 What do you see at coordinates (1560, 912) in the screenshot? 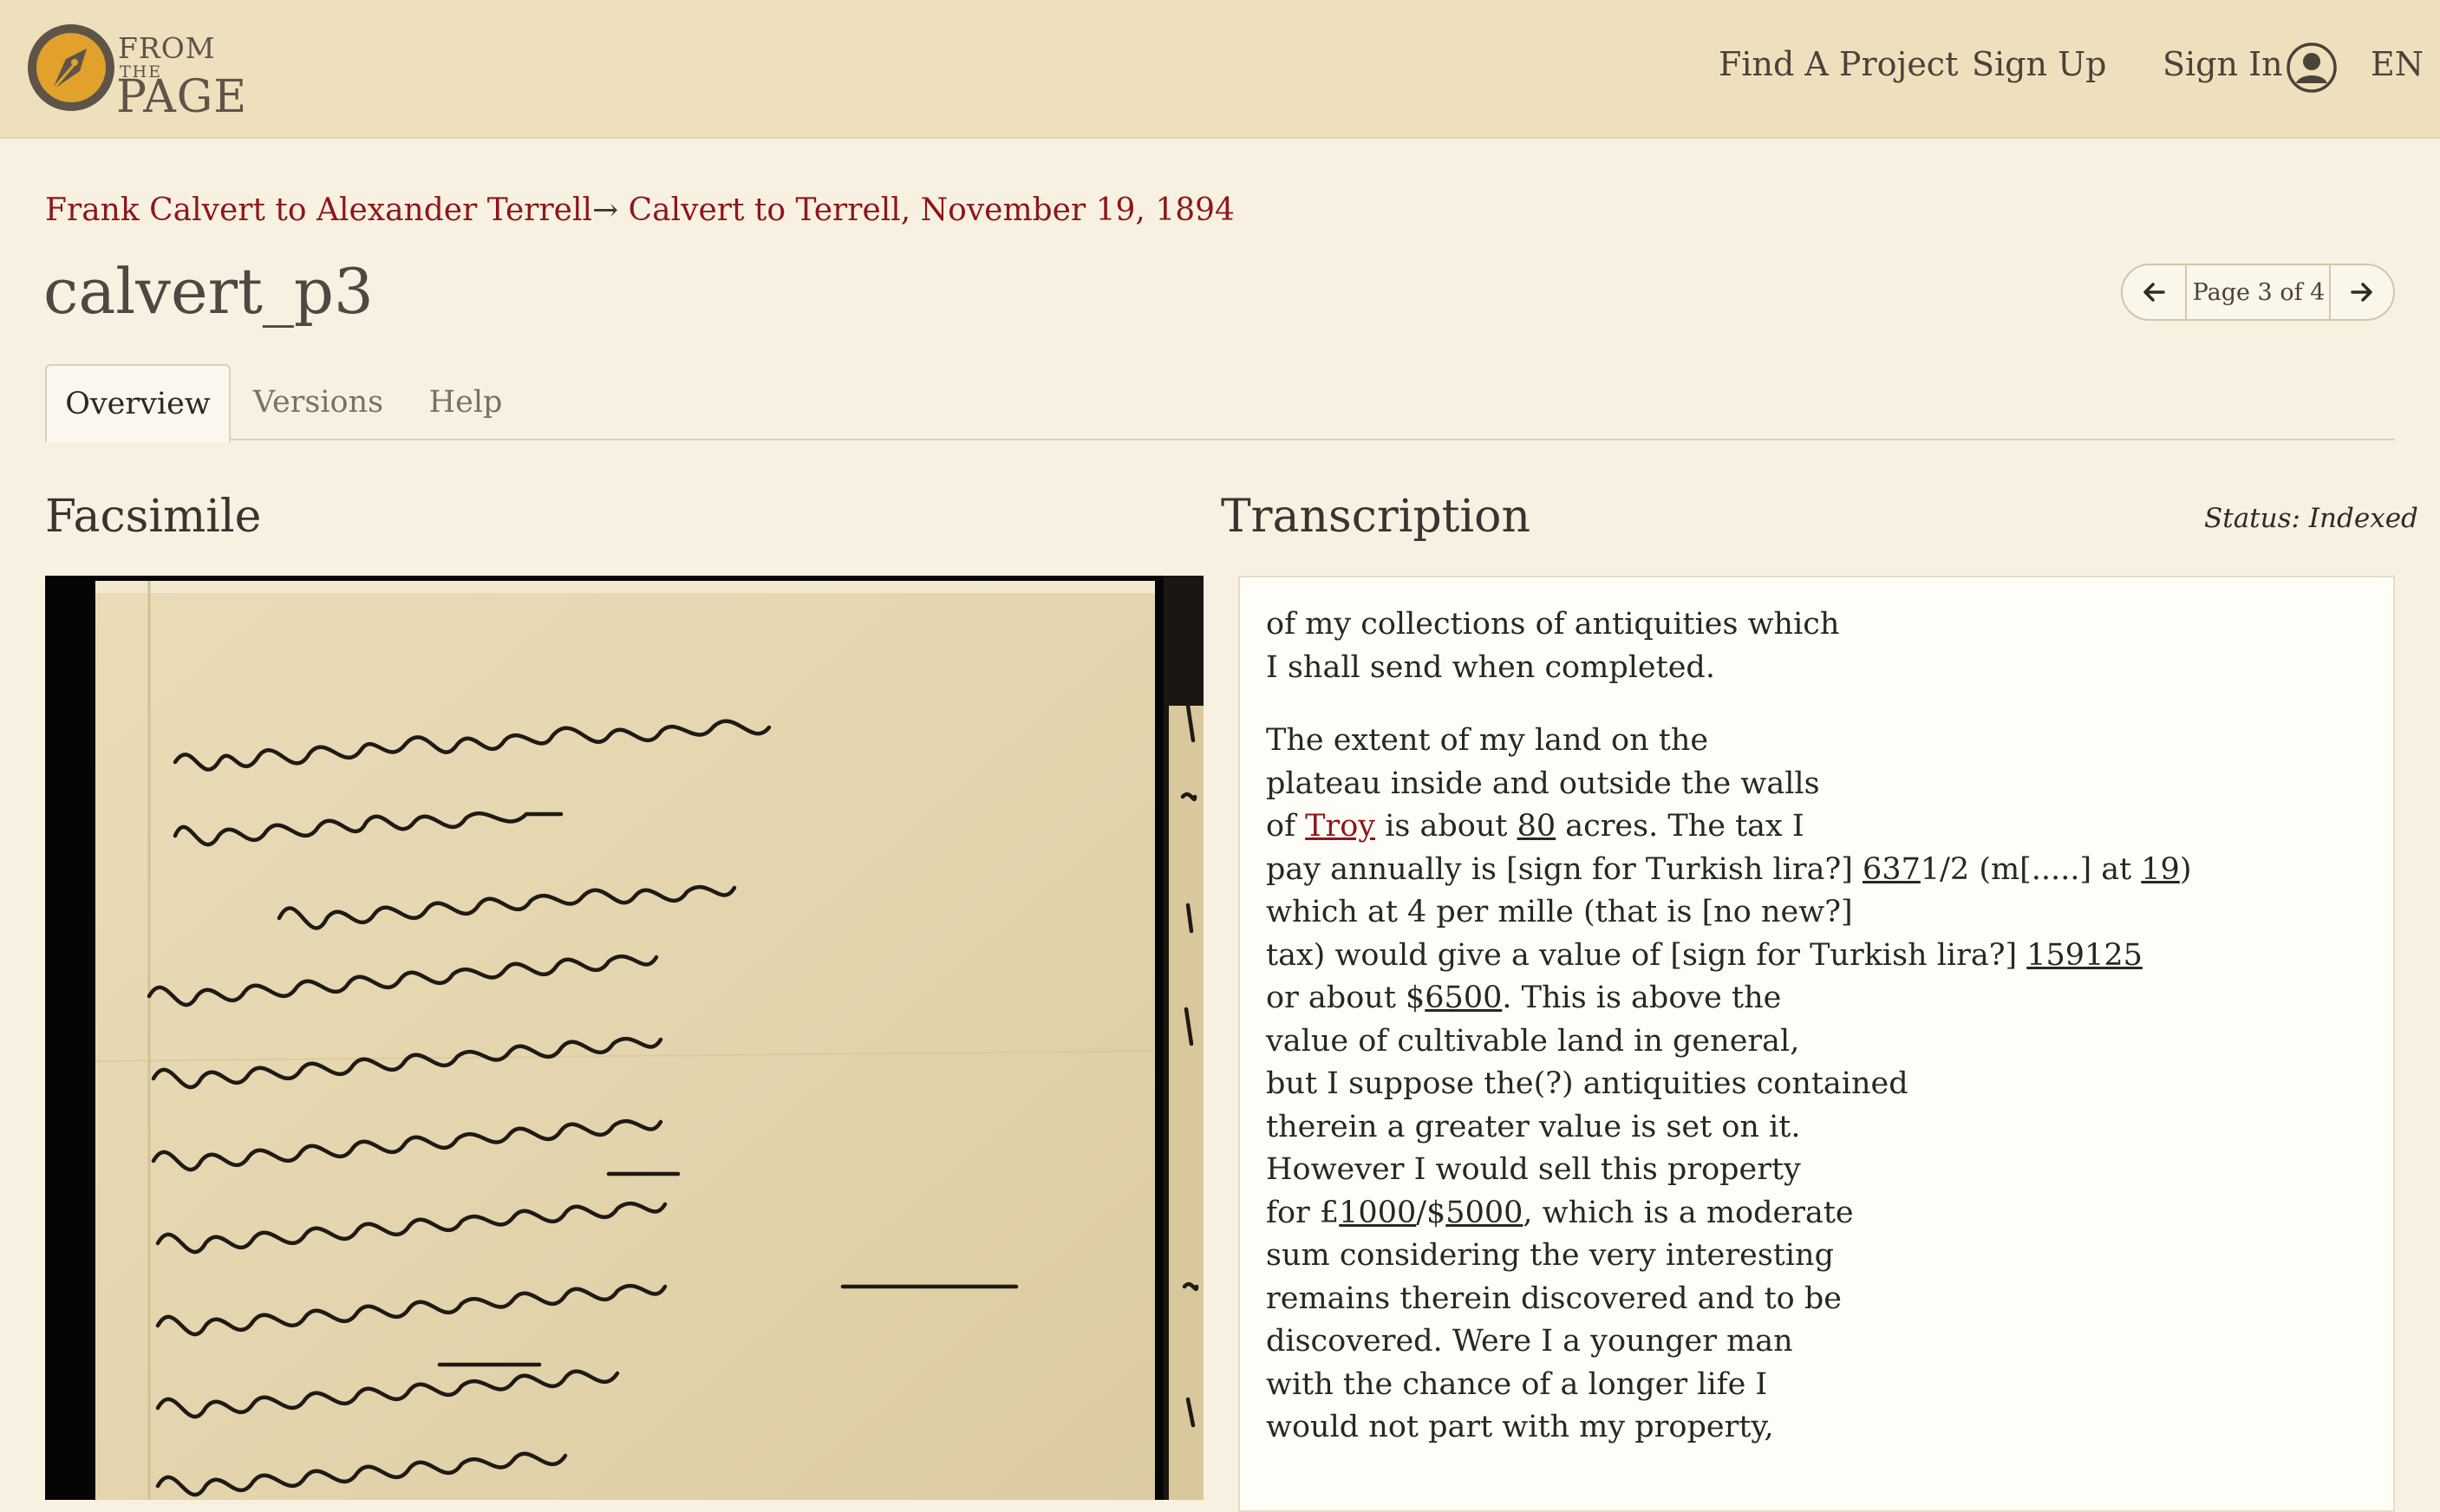
I see `transcription-line: which at 4 per mille (that is [no new?]` at bounding box center [1560, 912].